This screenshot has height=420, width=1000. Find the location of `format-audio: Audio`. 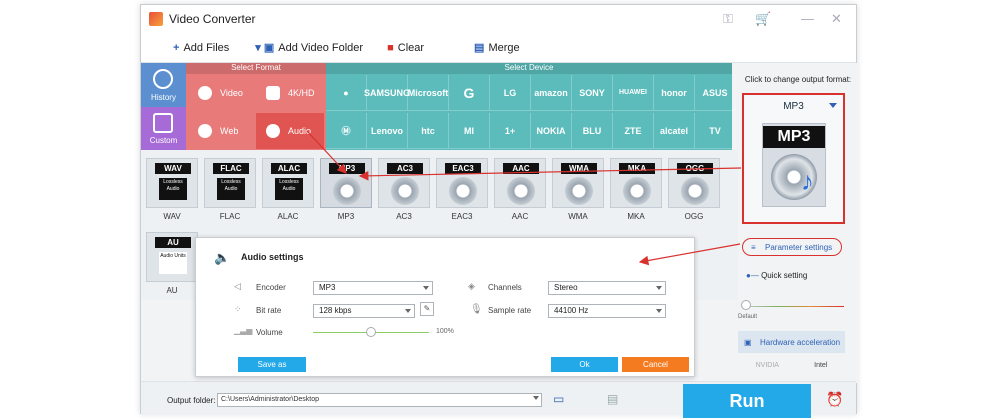

format-audio: Audio is located at coordinates (290, 131).